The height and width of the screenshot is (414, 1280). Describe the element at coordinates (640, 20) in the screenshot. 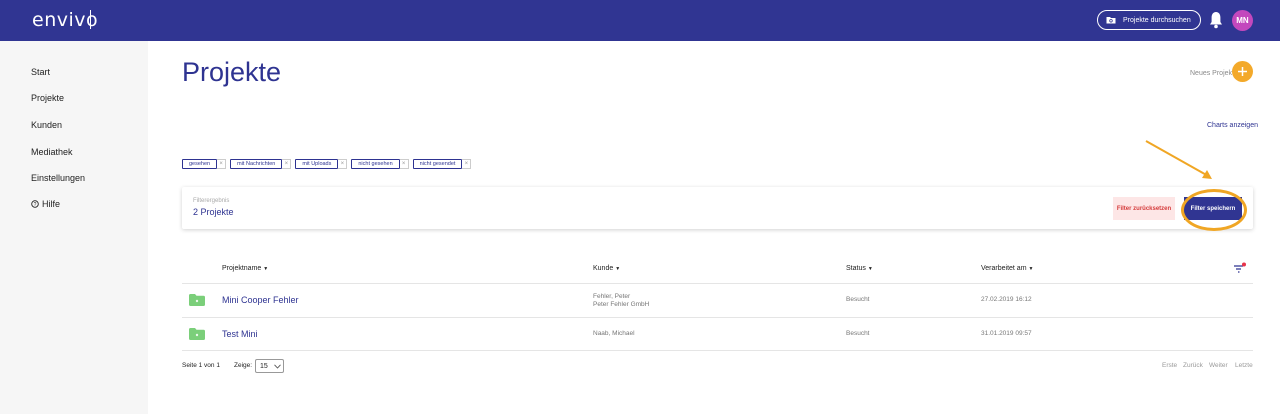

I see `top-bar: envivo Projekte durchsuchen MN` at that location.